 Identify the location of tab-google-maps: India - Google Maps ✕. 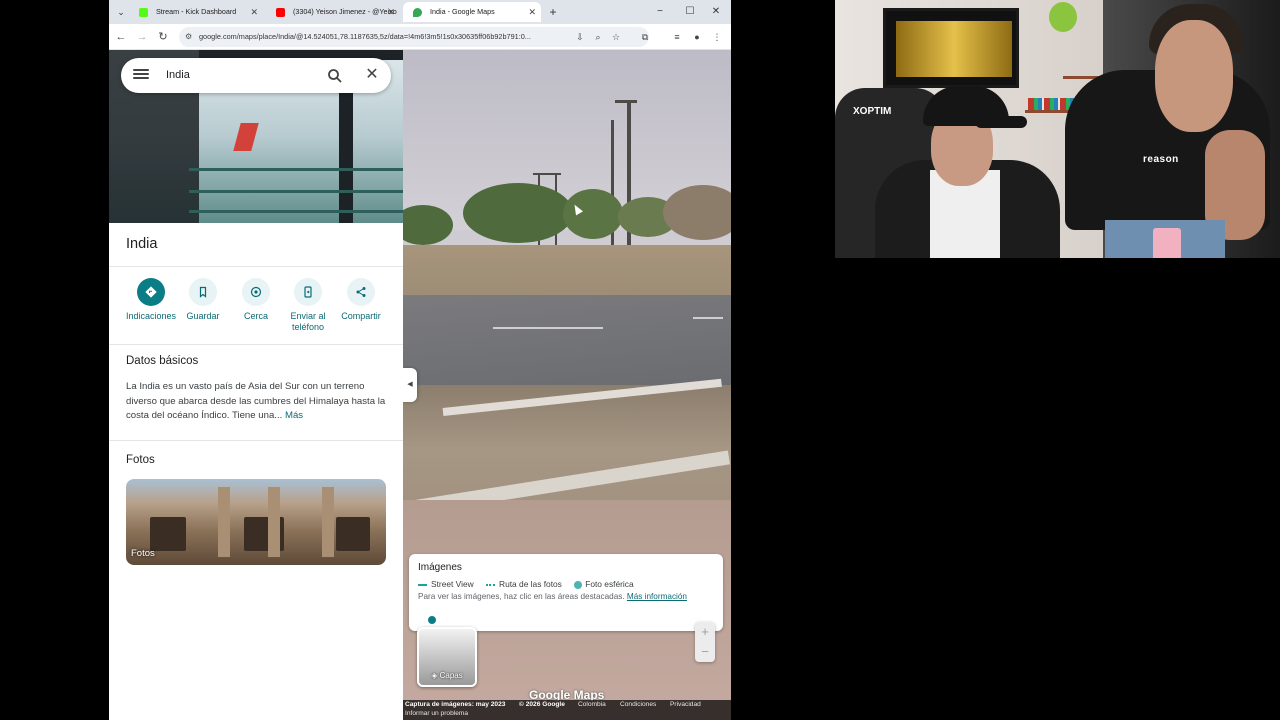
(472, 12).